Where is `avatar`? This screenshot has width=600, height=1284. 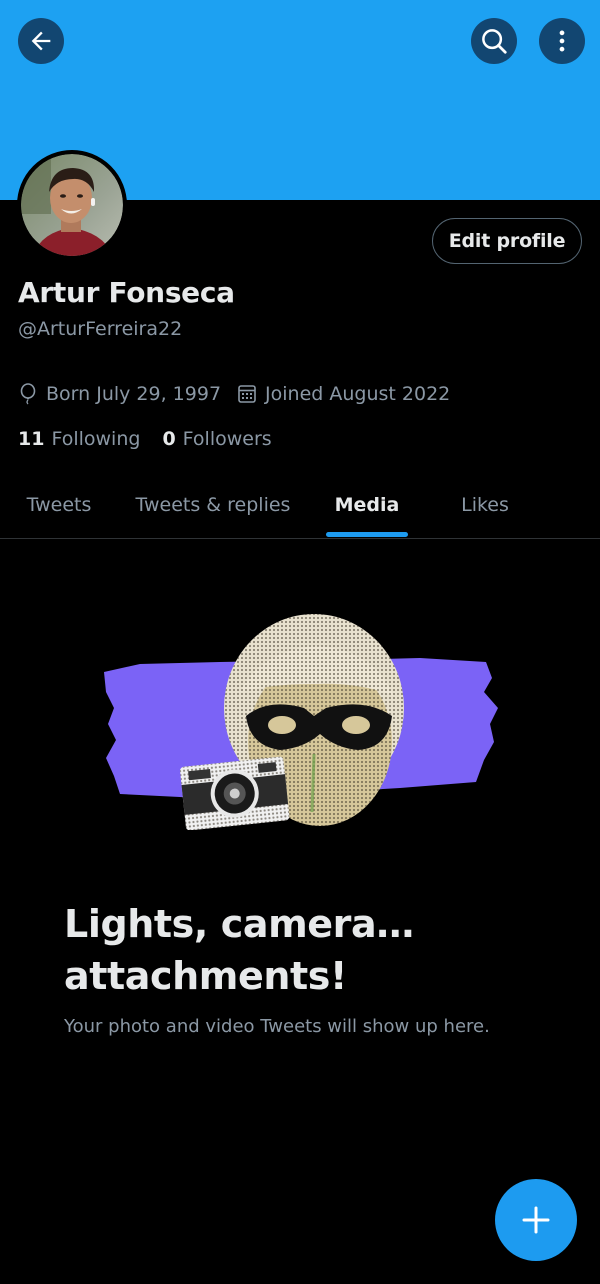
avatar is located at coordinates (72, 205).